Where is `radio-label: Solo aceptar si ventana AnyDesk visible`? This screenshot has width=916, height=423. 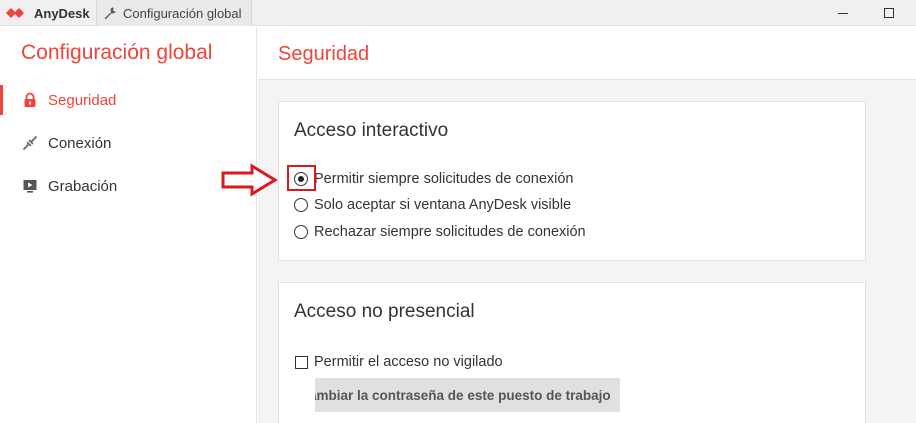
radio-label: Solo aceptar si ventana AnyDesk visible is located at coordinates (443, 205).